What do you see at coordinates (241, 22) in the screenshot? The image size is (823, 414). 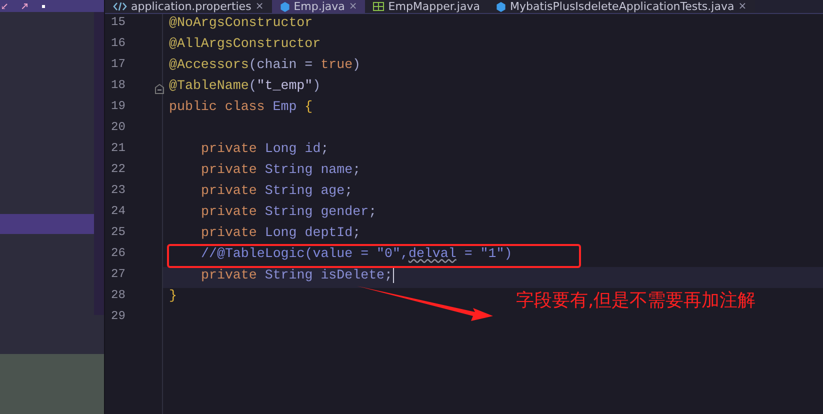 I see `code-line: @NoArgsConstructor` at bounding box center [241, 22].